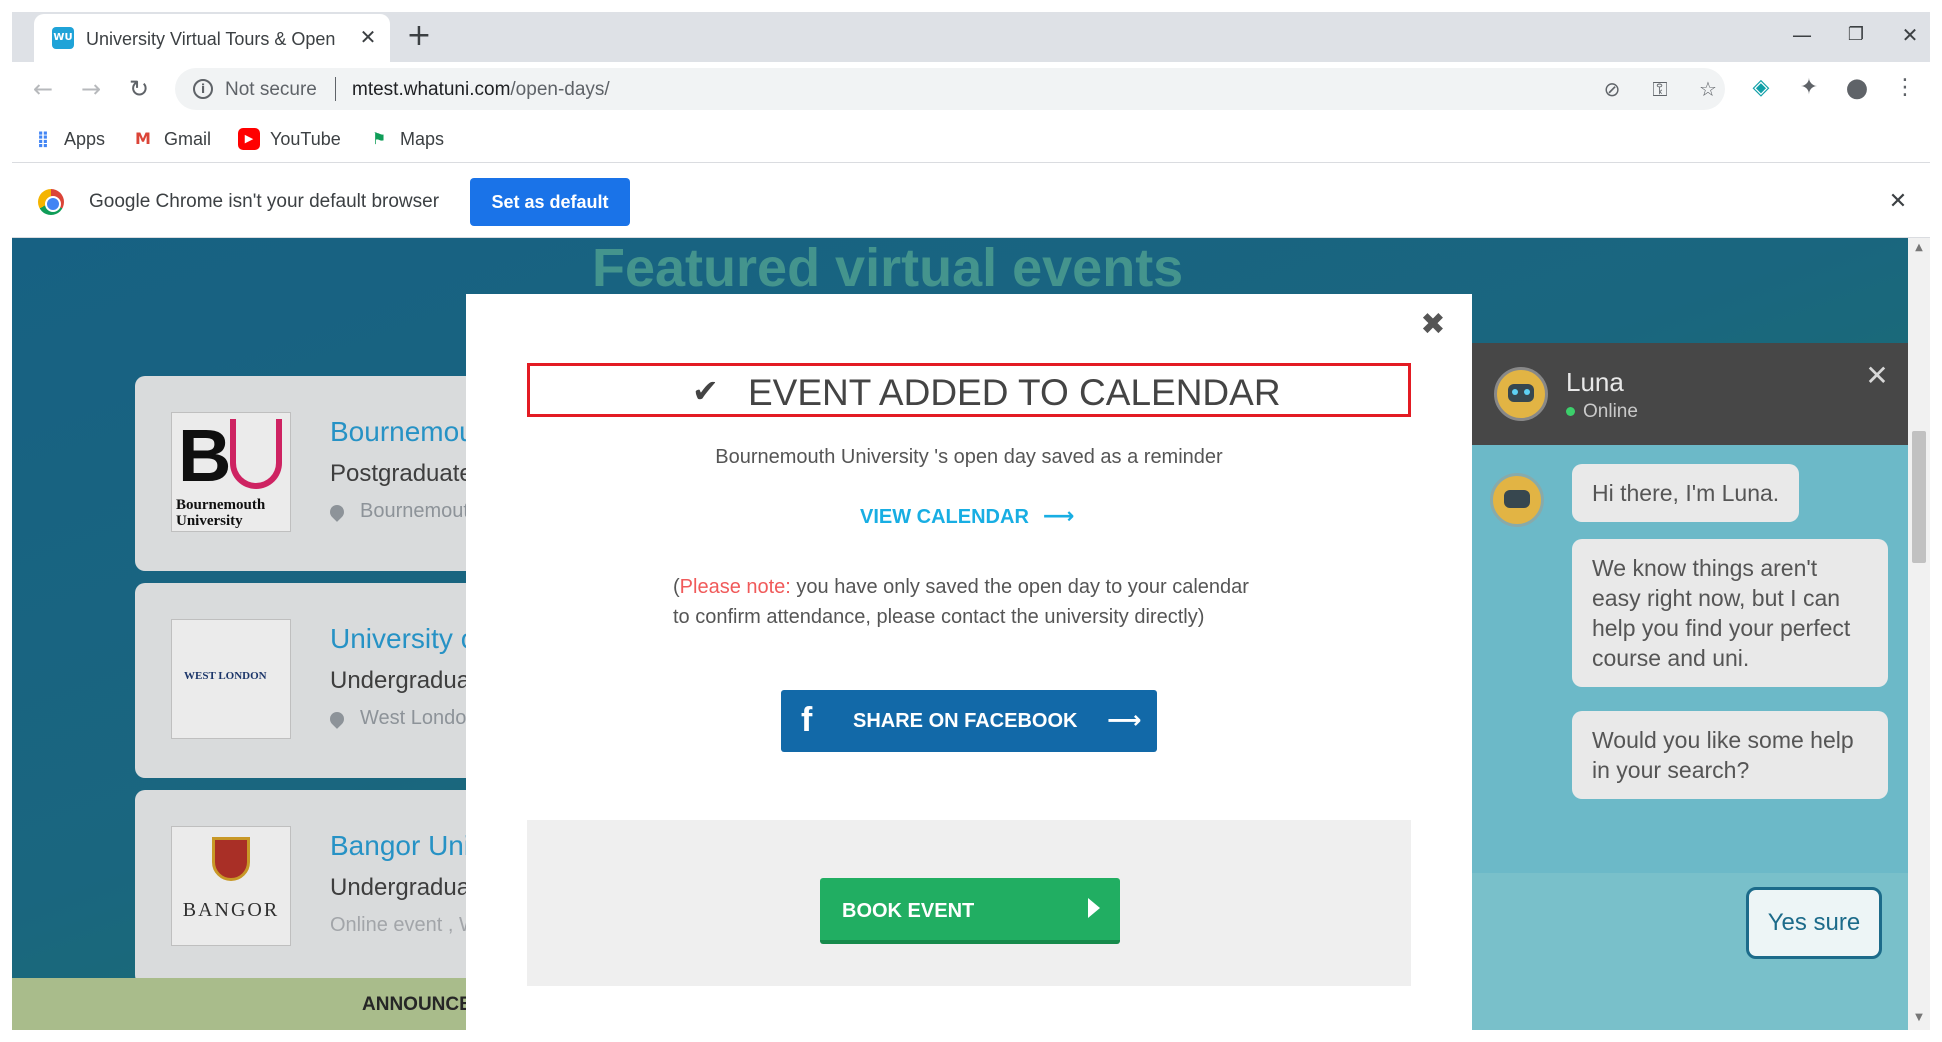 This screenshot has height=1042, width=1942. Describe the element at coordinates (139, 89) in the screenshot. I see `reload-icon: ↻` at that location.